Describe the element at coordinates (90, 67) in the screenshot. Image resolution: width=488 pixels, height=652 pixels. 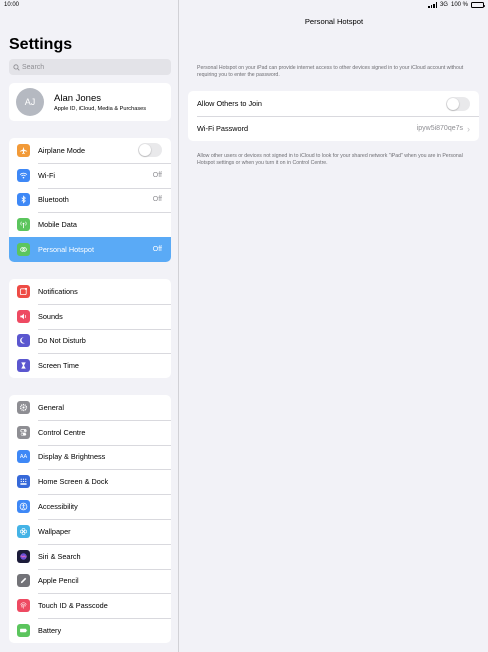
I see `search-input: Search` at that location.